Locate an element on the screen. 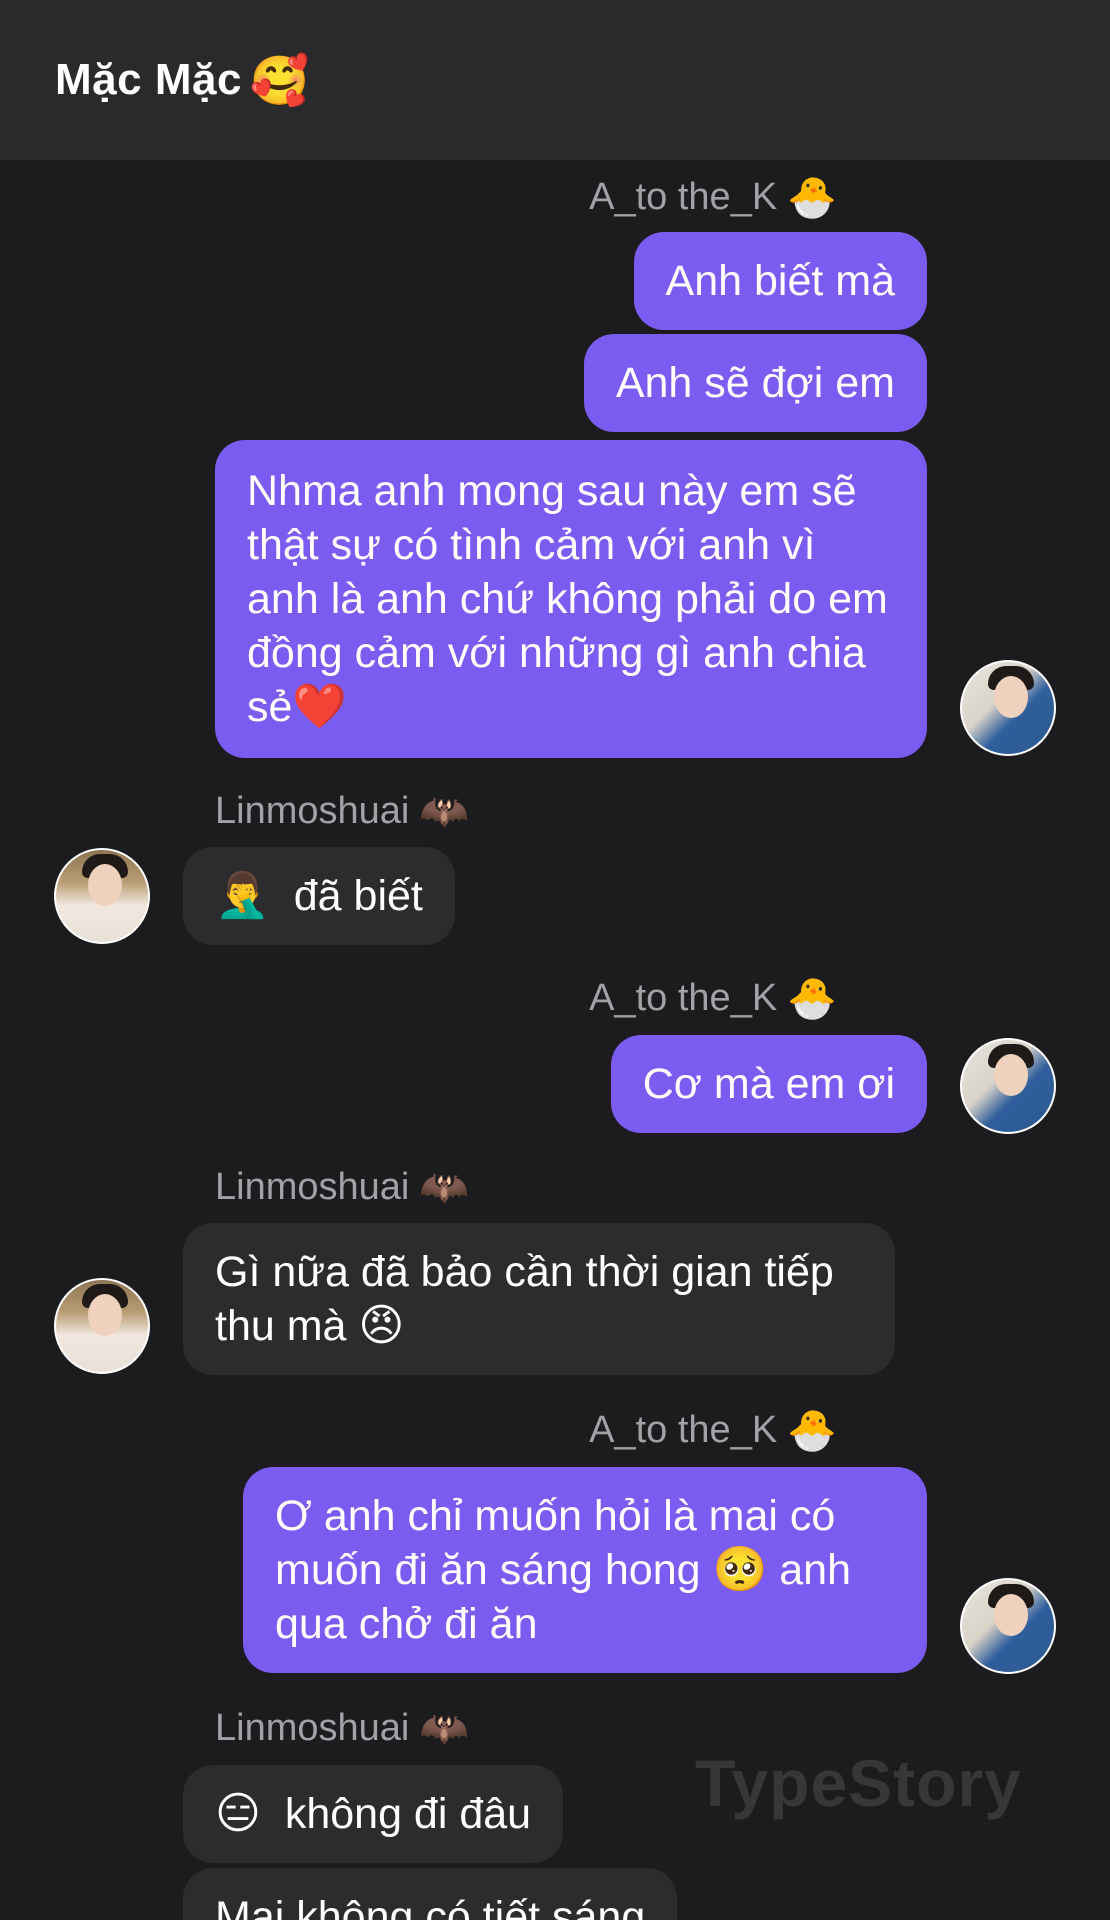  message-bubble-me: Anh sẽ đợi em is located at coordinates (755, 383).